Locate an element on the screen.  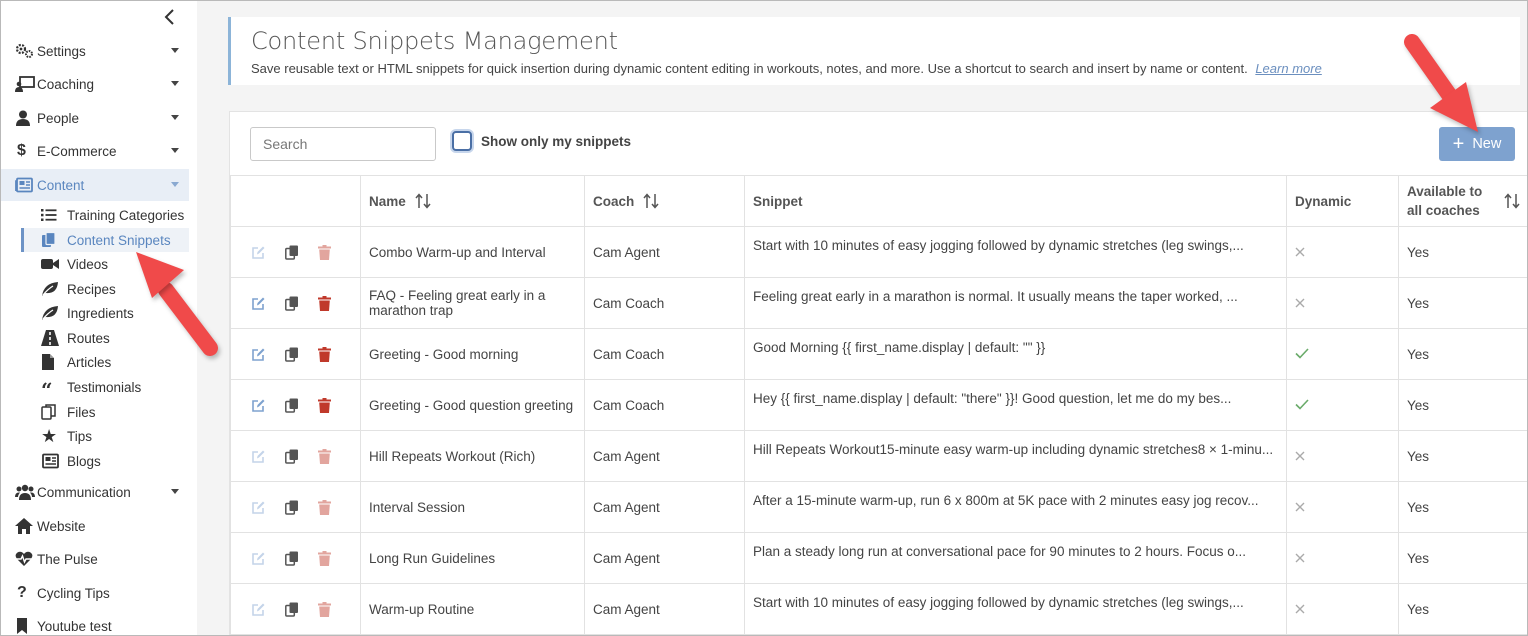
sidebar-subitem-label: Tips is located at coordinates (80, 436).